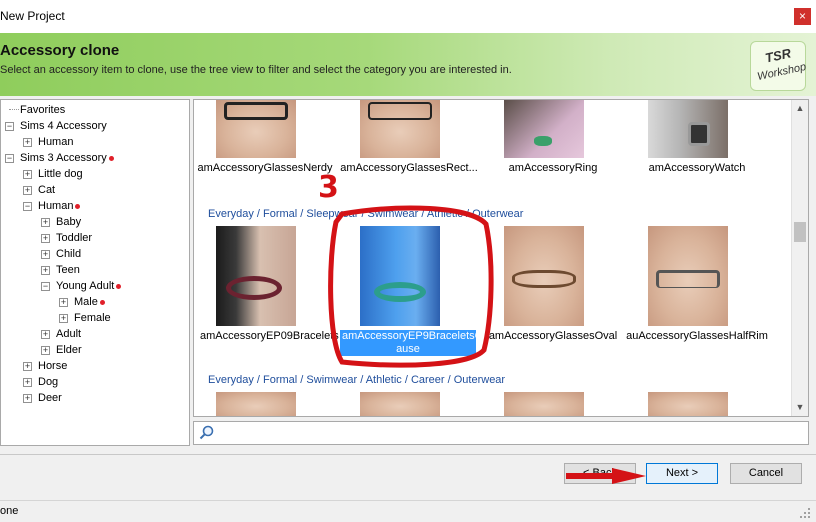 This screenshot has width=816, height=522. What do you see at coordinates (111, 254) in the screenshot?
I see `tree-node-child: + Child` at bounding box center [111, 254].